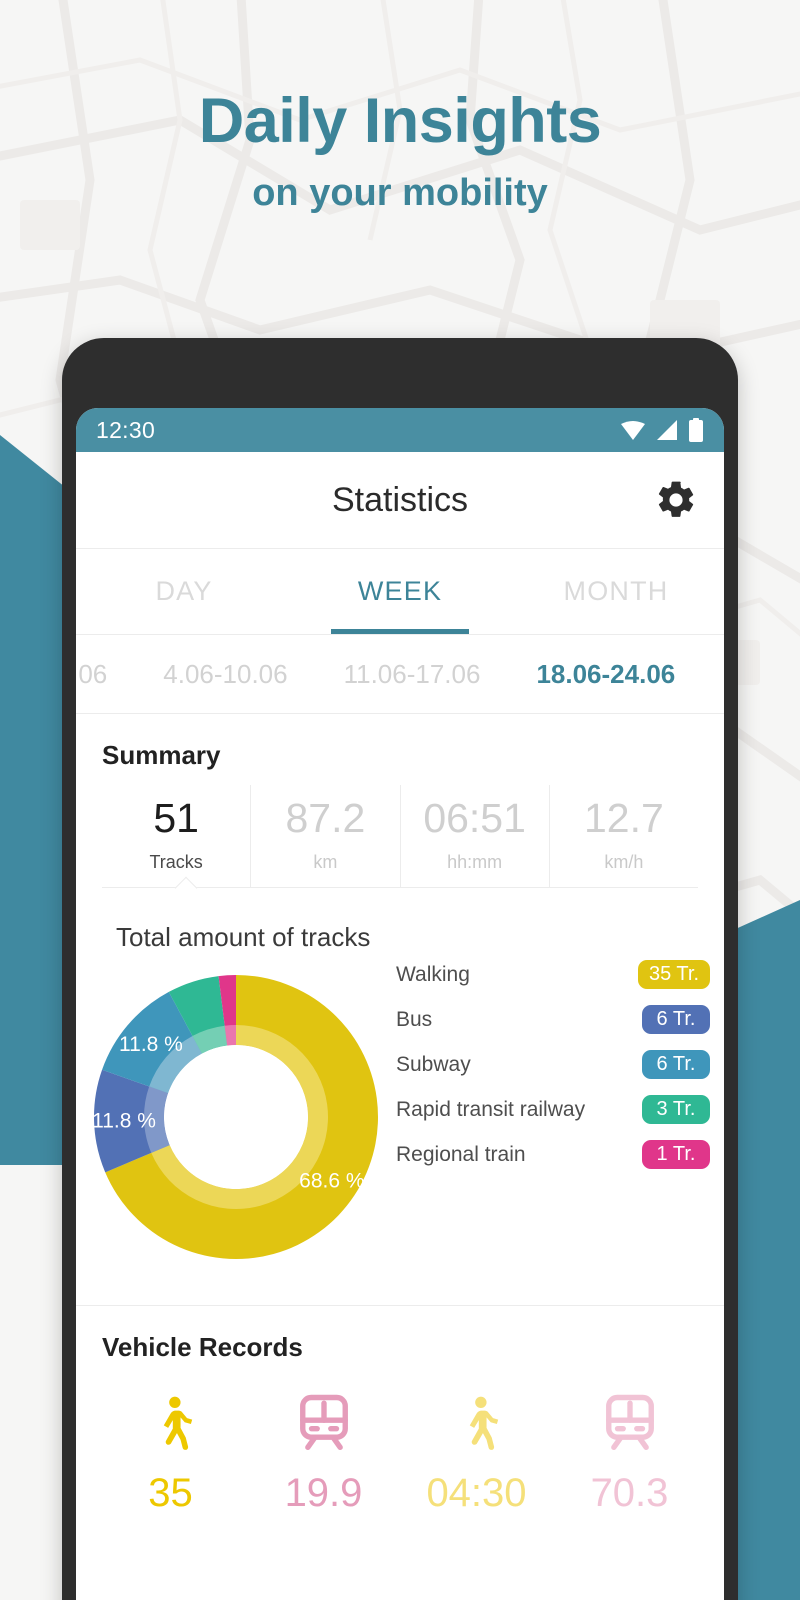  What do you see at coordinates (633, 430) in the screenshot?
I see `wifi-icon` at bounding box center [633, 430].